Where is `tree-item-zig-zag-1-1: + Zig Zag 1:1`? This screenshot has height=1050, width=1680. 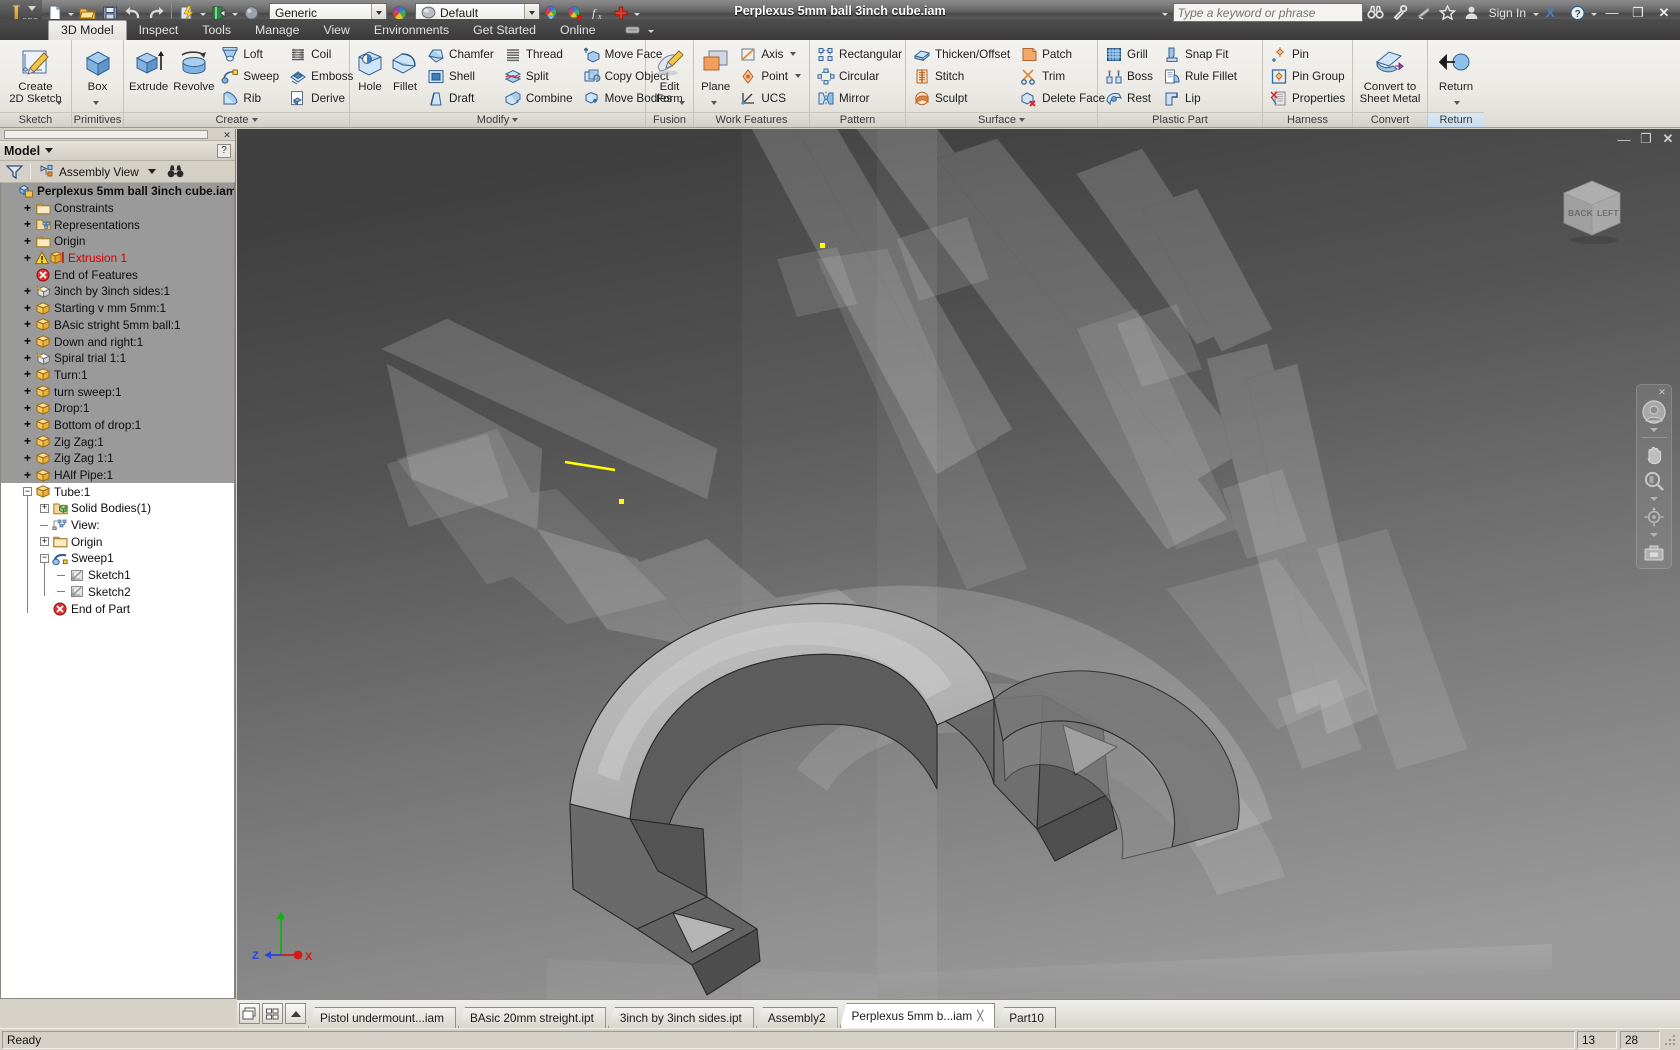
tree-item-zig-zag-1-1: + Zig Zag 1:1 is located at coordinates (117, 458).